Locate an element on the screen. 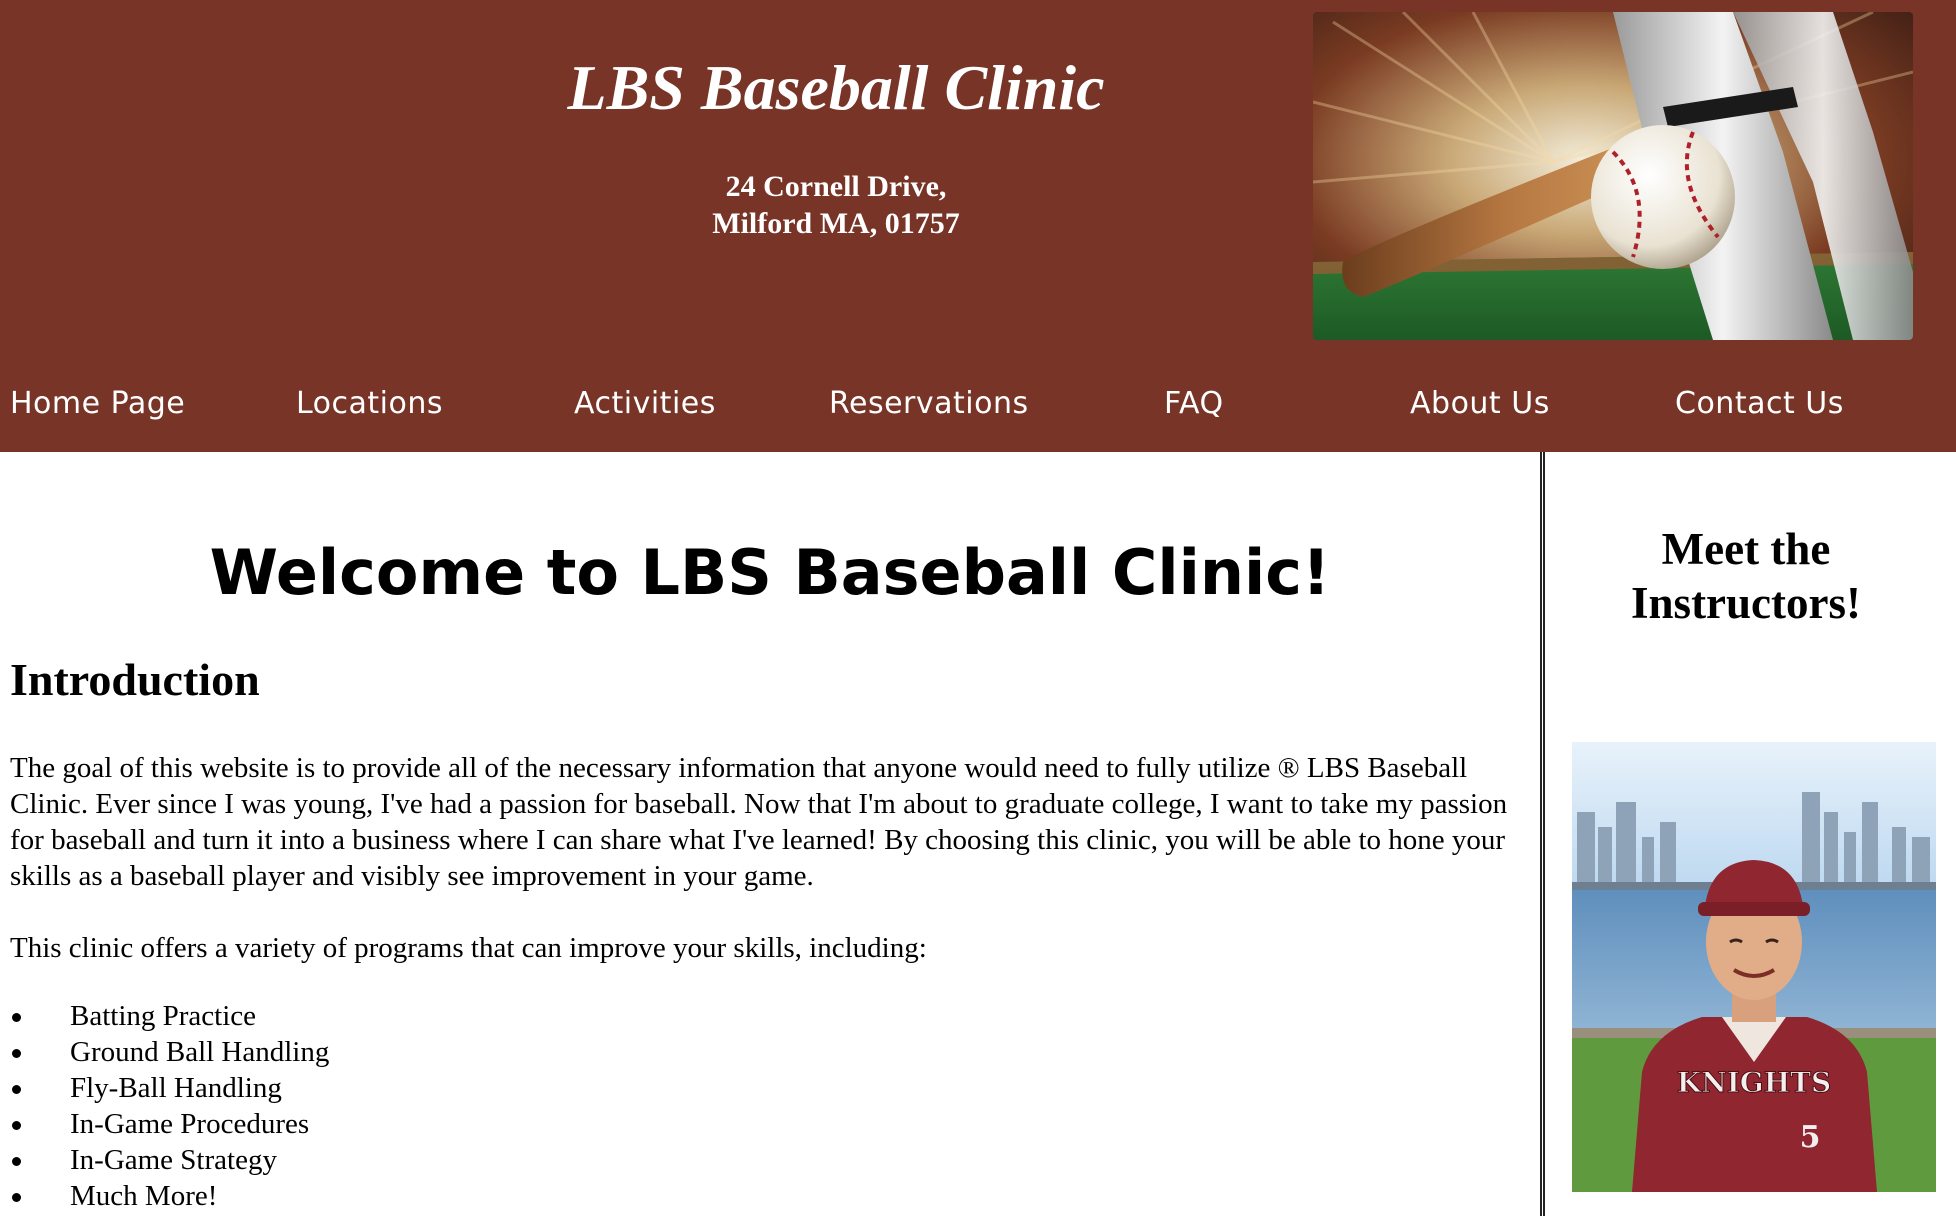 The image size is (1956, 1216). list-item: Batting Practice is located at coordinates (169, 1016).